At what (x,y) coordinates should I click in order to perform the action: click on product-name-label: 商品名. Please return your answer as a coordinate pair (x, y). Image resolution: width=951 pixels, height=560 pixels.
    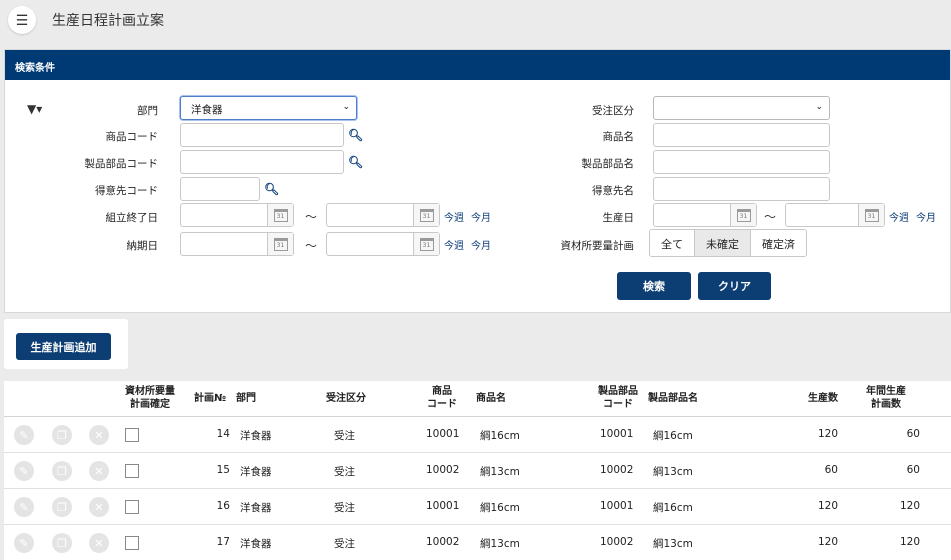
    Looking at the image, I should click on (618, 137).